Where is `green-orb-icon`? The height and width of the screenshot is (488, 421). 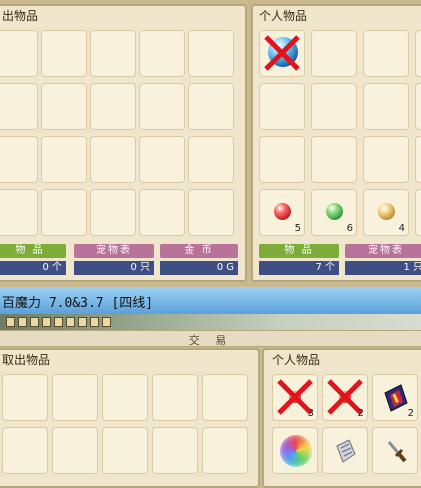
green-orb-icon is located at coordinates (334, 211).